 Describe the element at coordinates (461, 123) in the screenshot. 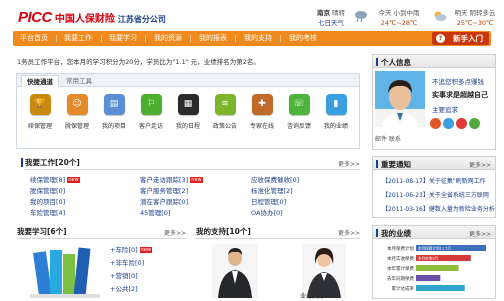

I see `sina-icon` at that location.